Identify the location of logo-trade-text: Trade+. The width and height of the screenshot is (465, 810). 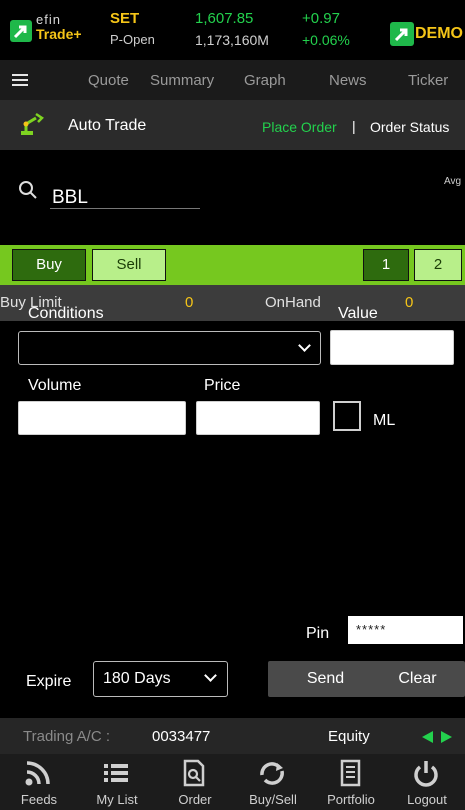
(59, 34).